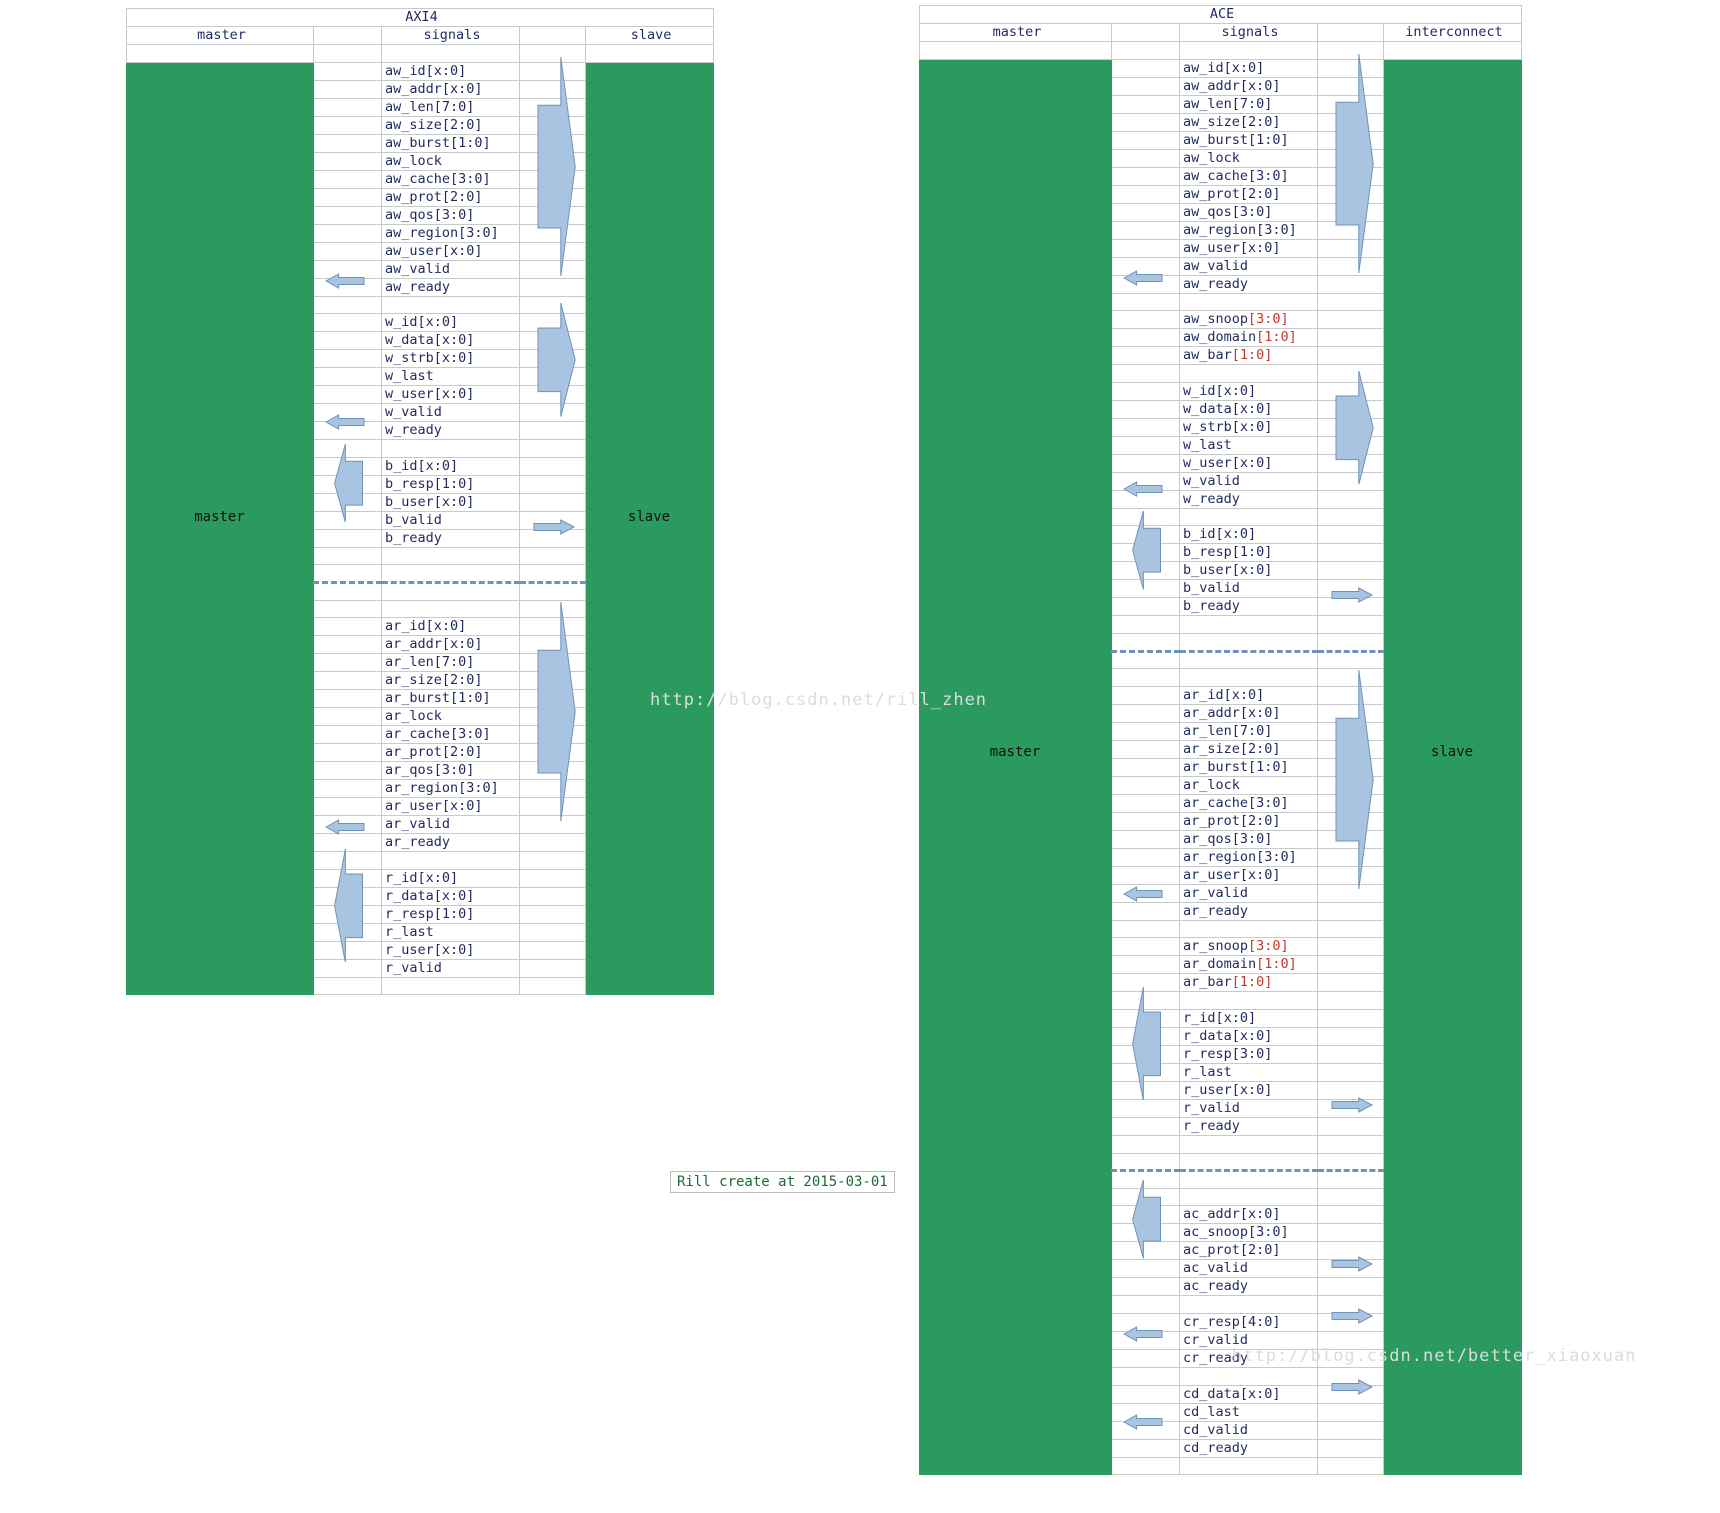 Image resolution: width=1720 pixels, height=1513 pixels. Describe the element at coordinates (220, 53) in the screenshot. I see `axi4-spacer-cell` at that location.